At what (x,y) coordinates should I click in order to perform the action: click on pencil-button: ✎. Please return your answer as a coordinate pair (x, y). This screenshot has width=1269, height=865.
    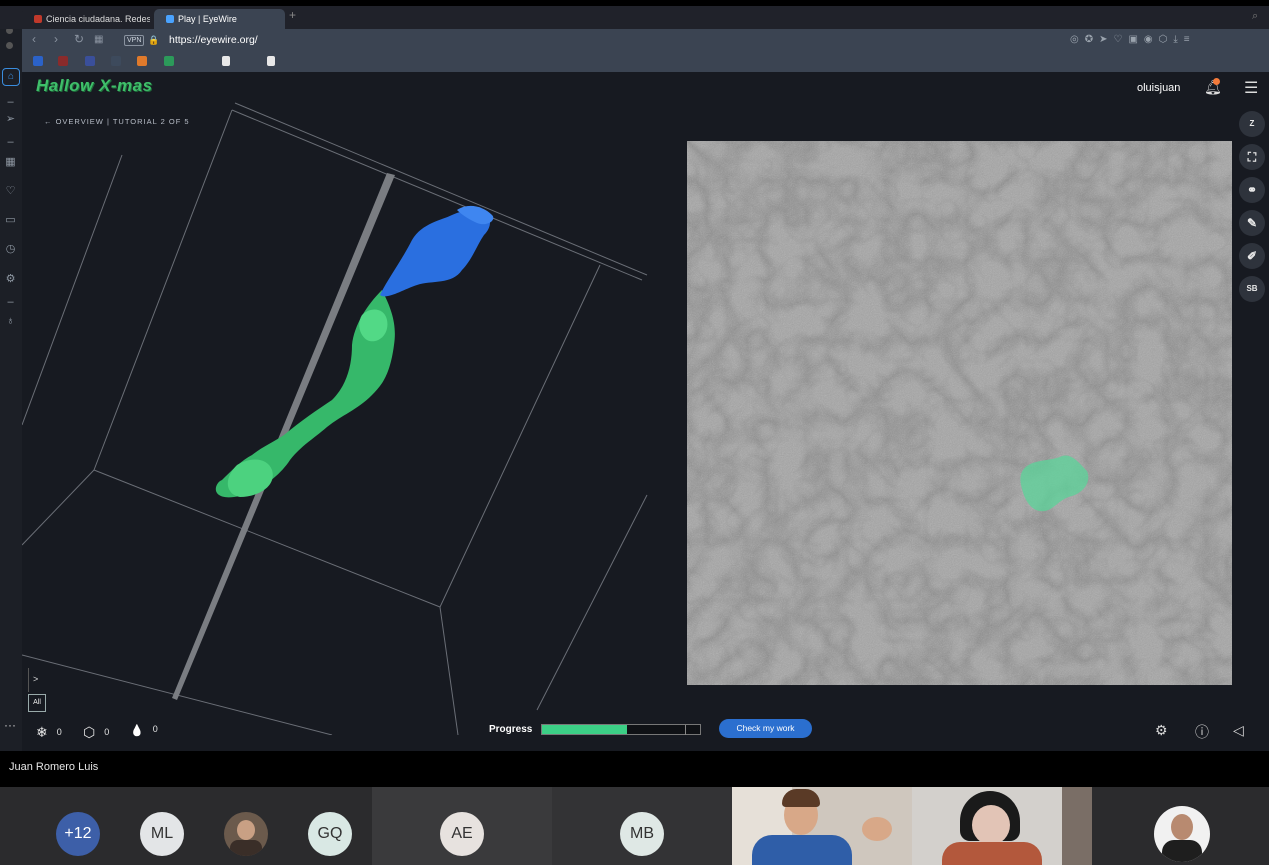
    Looking at the image, I should click on (1252, 223).